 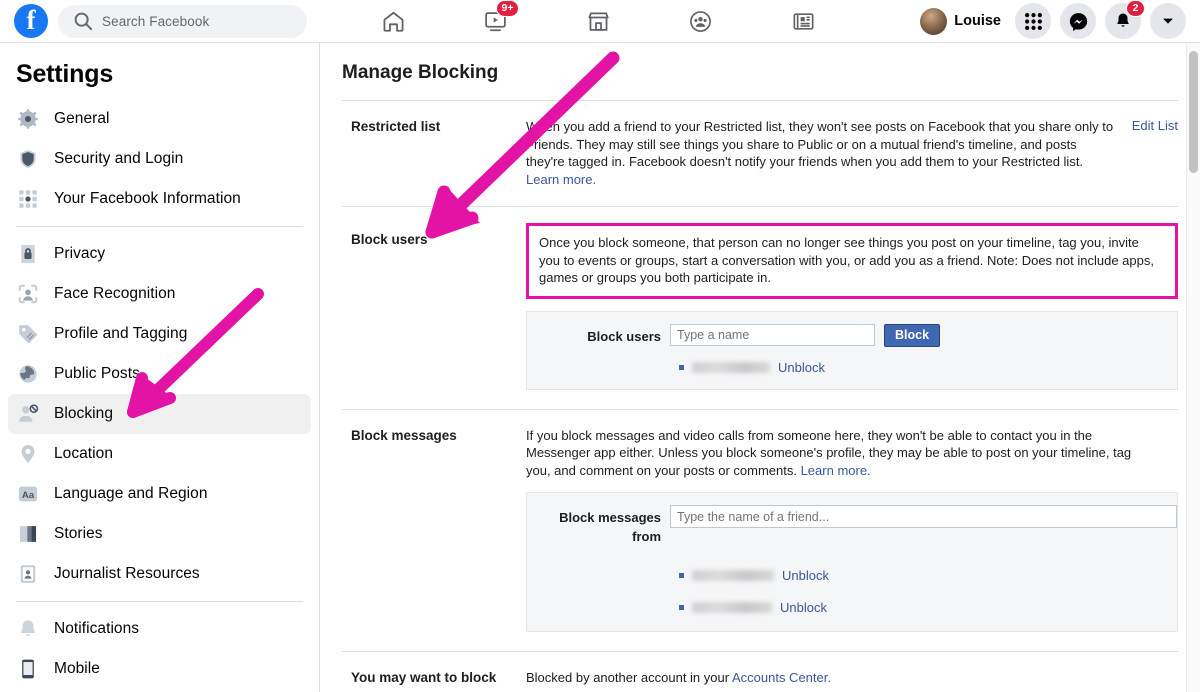 I want to click on search-icon, so click(x=83, y=21).